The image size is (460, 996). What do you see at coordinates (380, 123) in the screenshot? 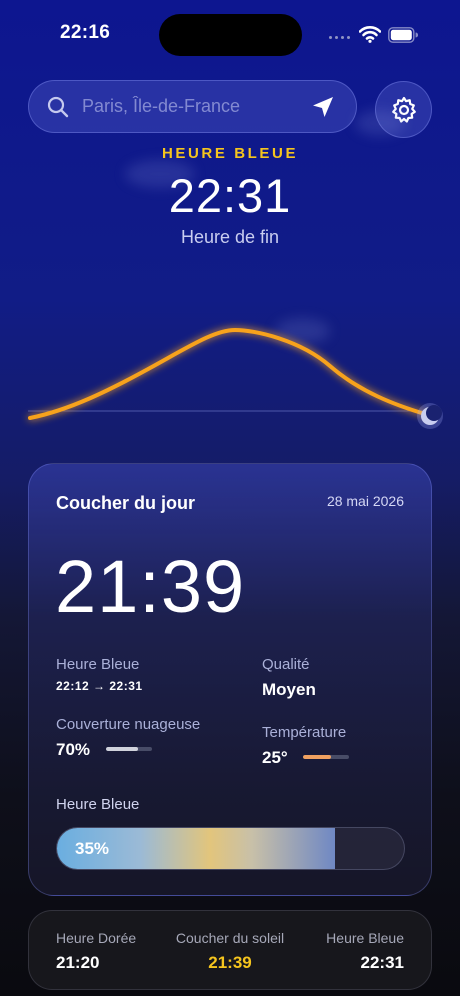
I see `cloud-decoration` at bounding box center [380, 123].